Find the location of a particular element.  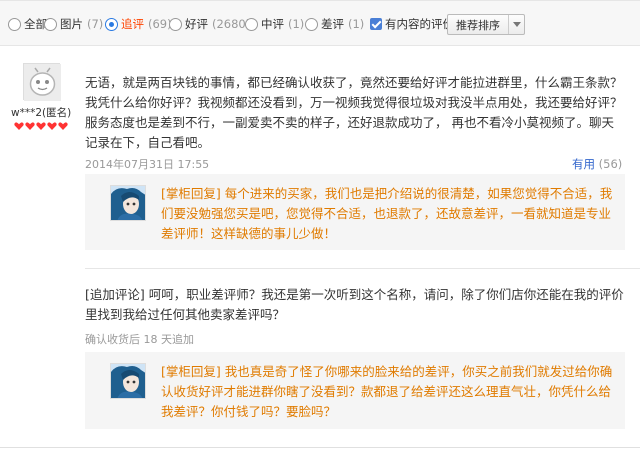

filter-neutral: 中评 (1) is located at coordinates (274, 24).